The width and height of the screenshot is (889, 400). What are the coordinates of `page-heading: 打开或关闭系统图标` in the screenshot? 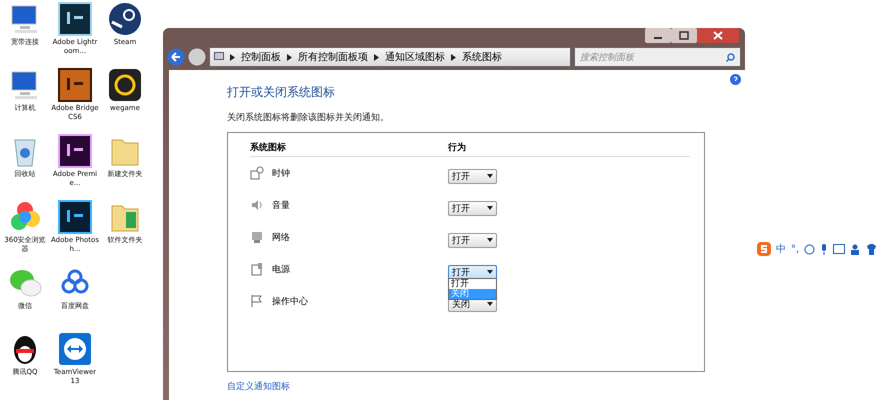 It's located at (281, 92).